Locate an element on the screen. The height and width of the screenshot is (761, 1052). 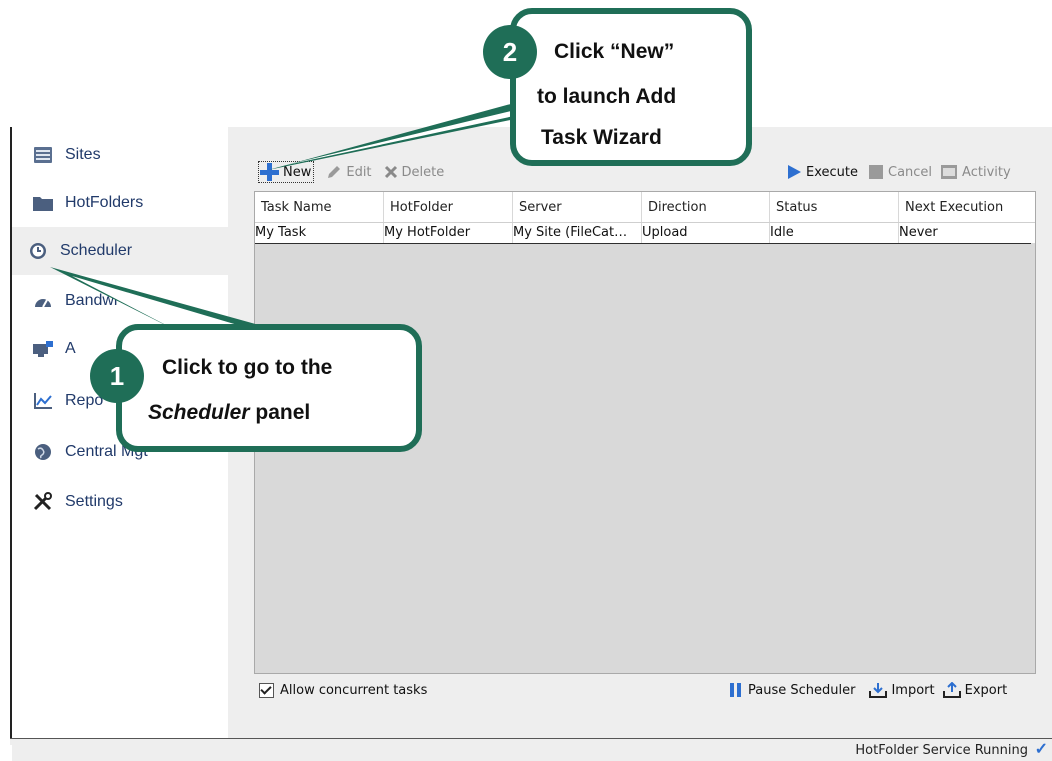
callout-2-line-2: to launch Add is located at coordinates (607, 96).